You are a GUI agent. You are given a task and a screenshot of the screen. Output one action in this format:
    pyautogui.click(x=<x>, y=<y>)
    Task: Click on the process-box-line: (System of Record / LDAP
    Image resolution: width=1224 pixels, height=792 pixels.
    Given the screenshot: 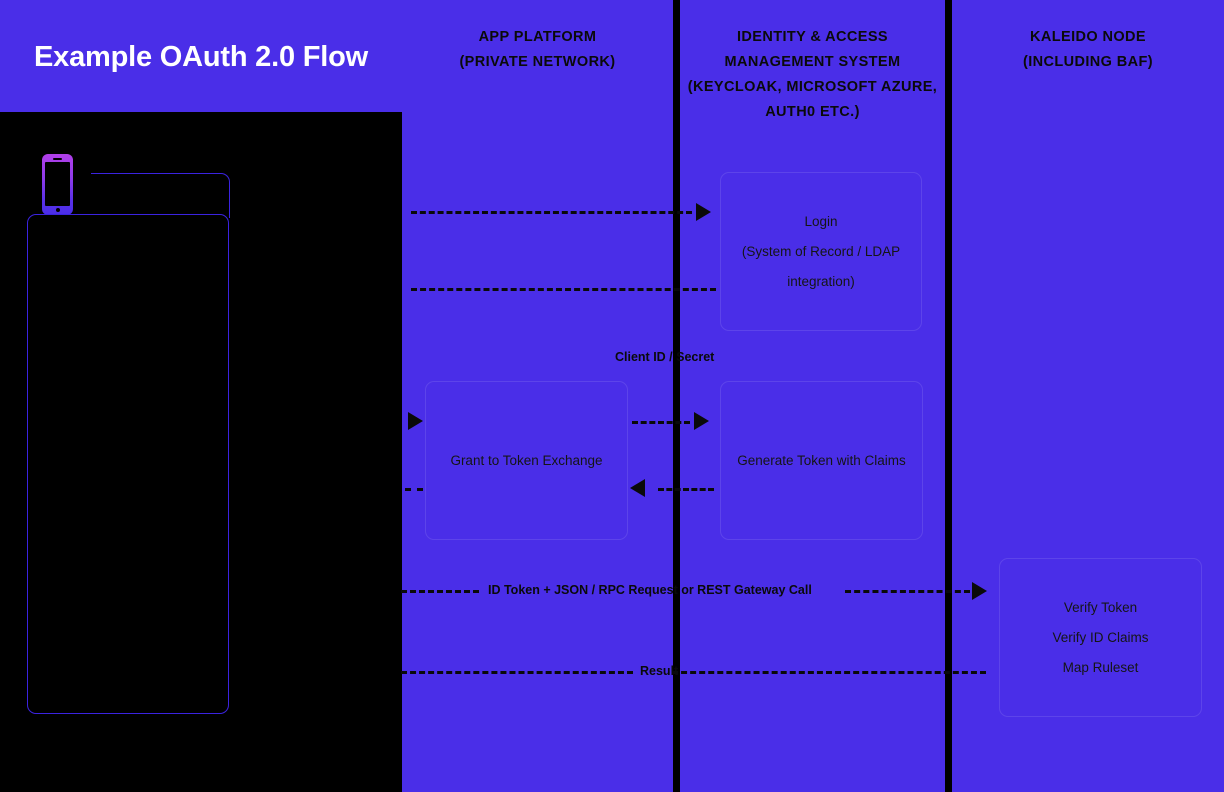 What is the action you would take?
    pyautogui.click(x=821, y=251)
    